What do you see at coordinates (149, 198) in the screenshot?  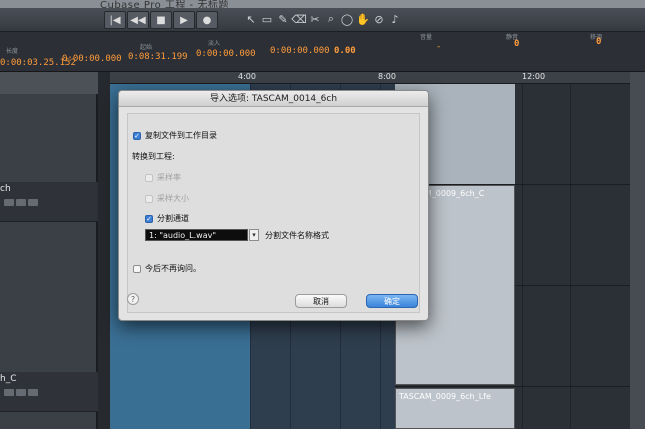 I see `sample-size-checkbox` at bounding box center [149, 198].